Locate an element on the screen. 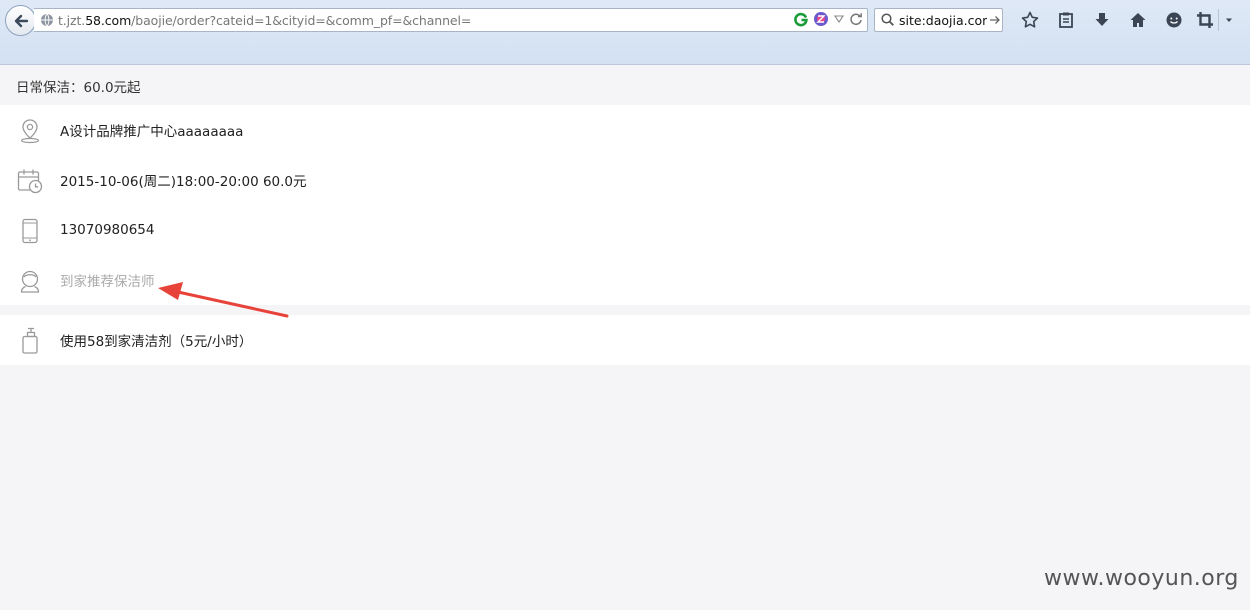  chevron-down-icon is located at coordinates (1228, 20).